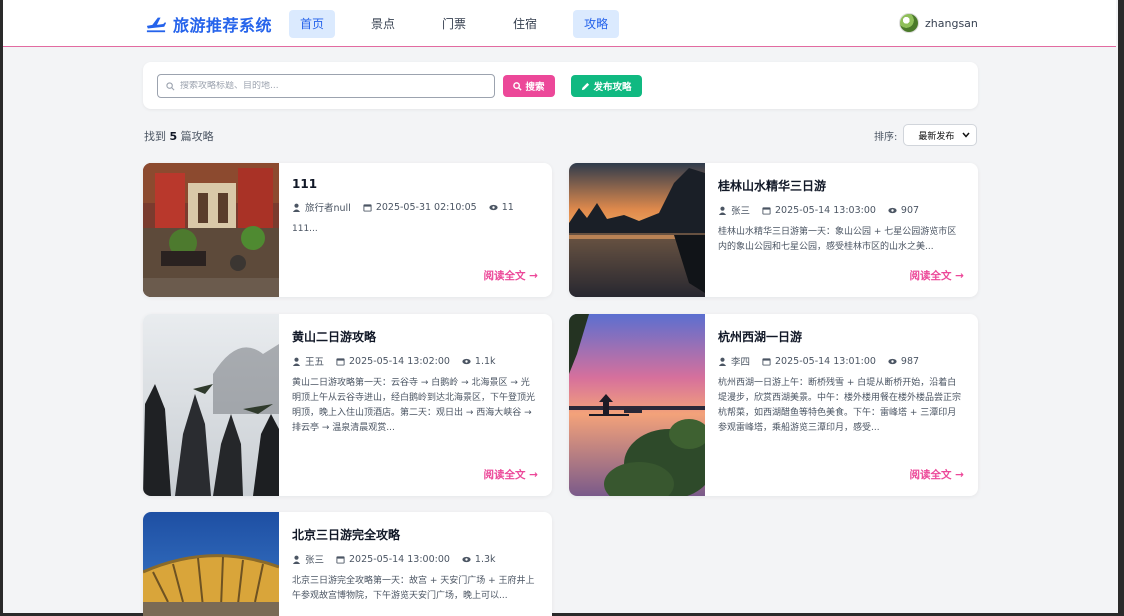 The image size is (1124, 616). I want to click on guide-title: 杭州西湖一日游, so click(841, 336).